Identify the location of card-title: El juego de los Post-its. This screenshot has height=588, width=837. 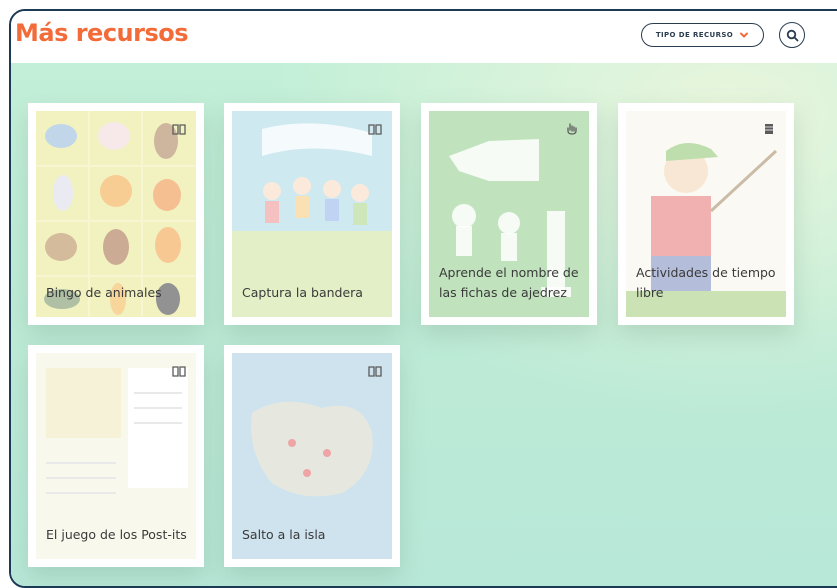
(116, 534).